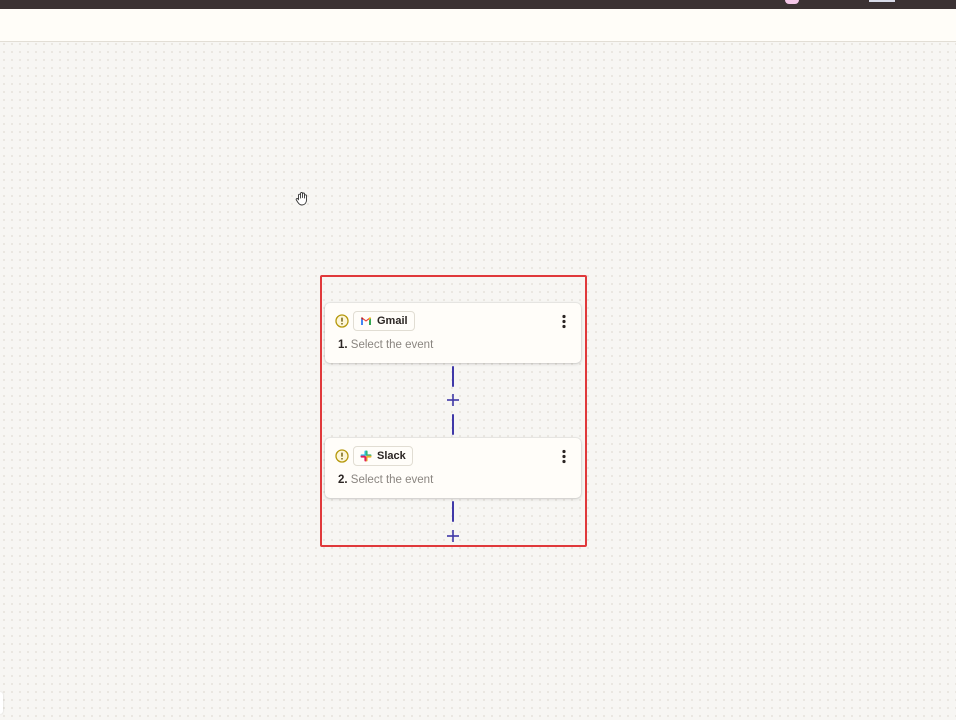 The image size is (956, 720). Describe the element at coordinates (1, 703) in the screenshot. I see `side-panel-toggle` at that location.